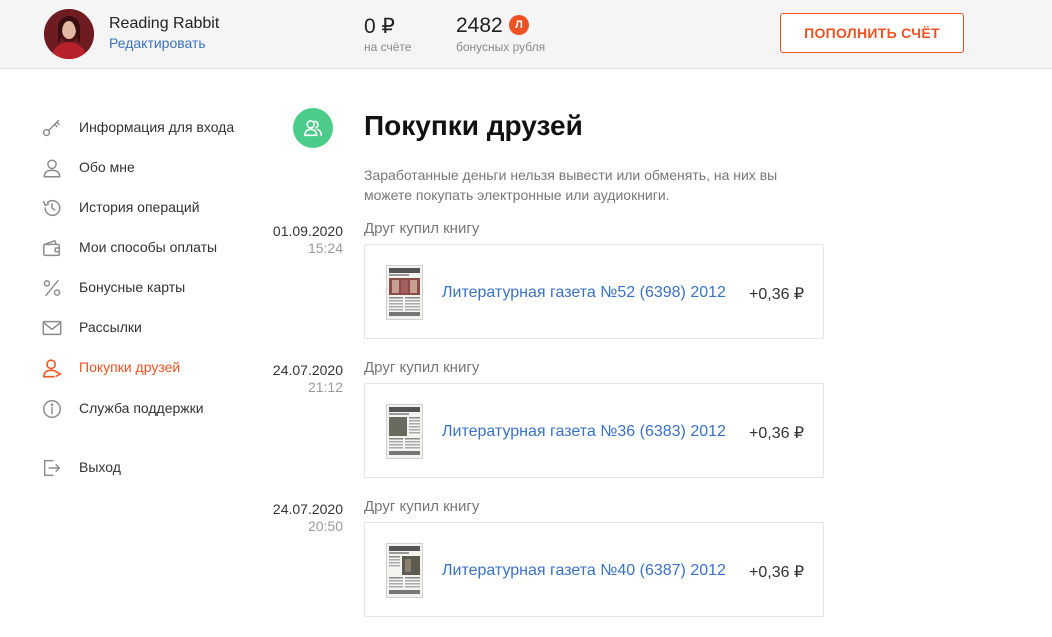 This screenshot has width=1052, height=637. I want to click on avatar, so click(69, 34).